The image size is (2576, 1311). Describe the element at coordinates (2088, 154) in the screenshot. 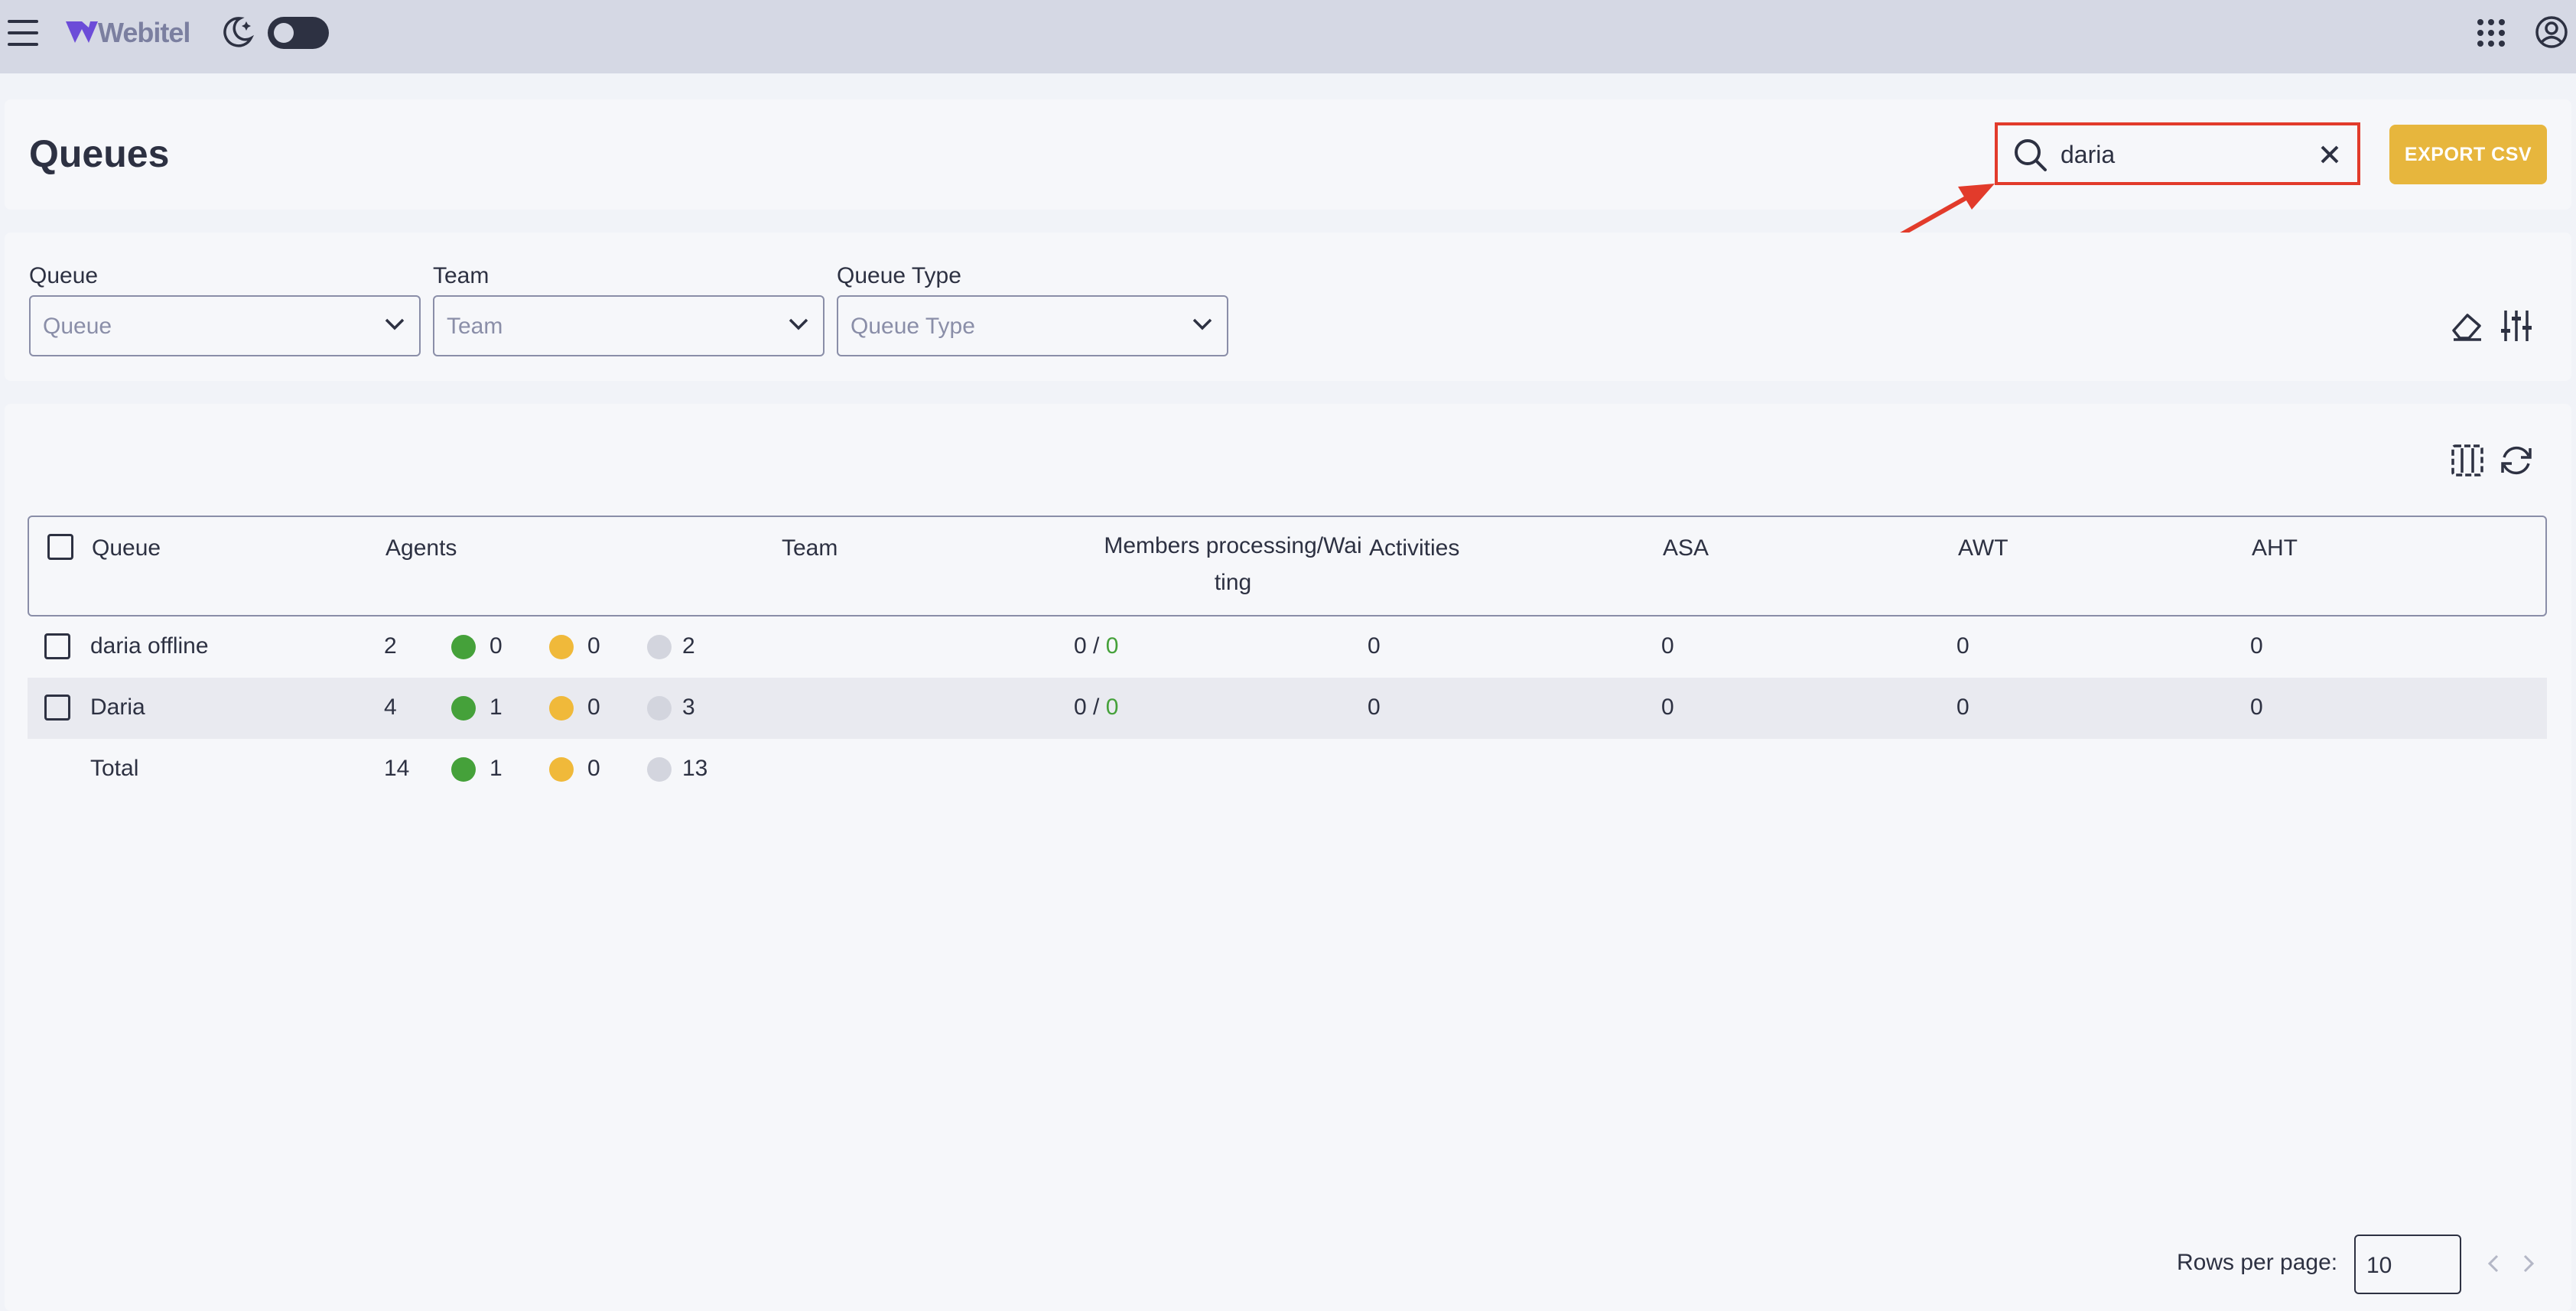

I see `search-value: daria` at that location.